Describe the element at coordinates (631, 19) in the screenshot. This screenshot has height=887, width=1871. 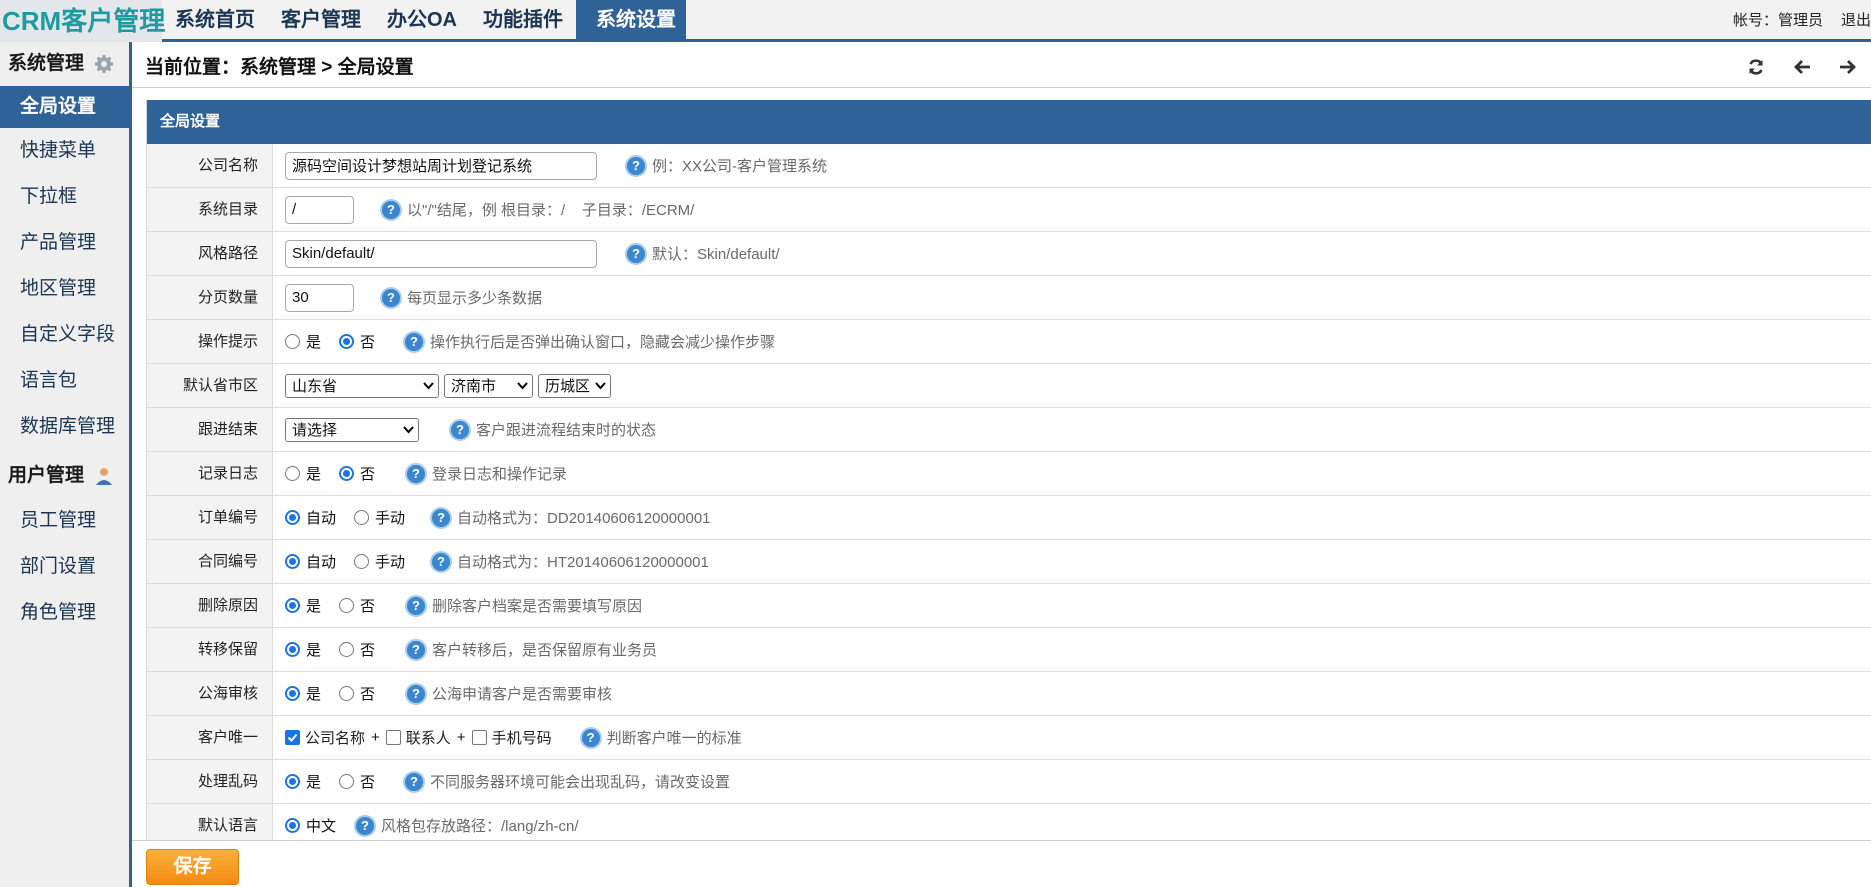
I see `nav-system-settings: 系统设置` at that location.